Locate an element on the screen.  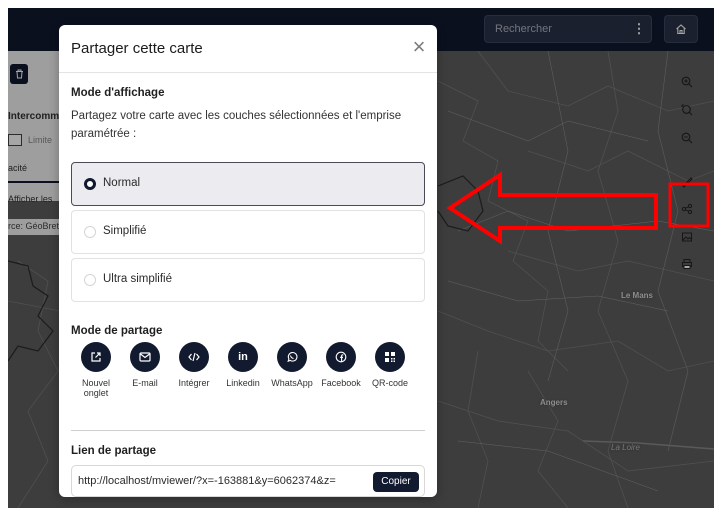
share-facebook: Facebook is located at coordinates (341, 365).